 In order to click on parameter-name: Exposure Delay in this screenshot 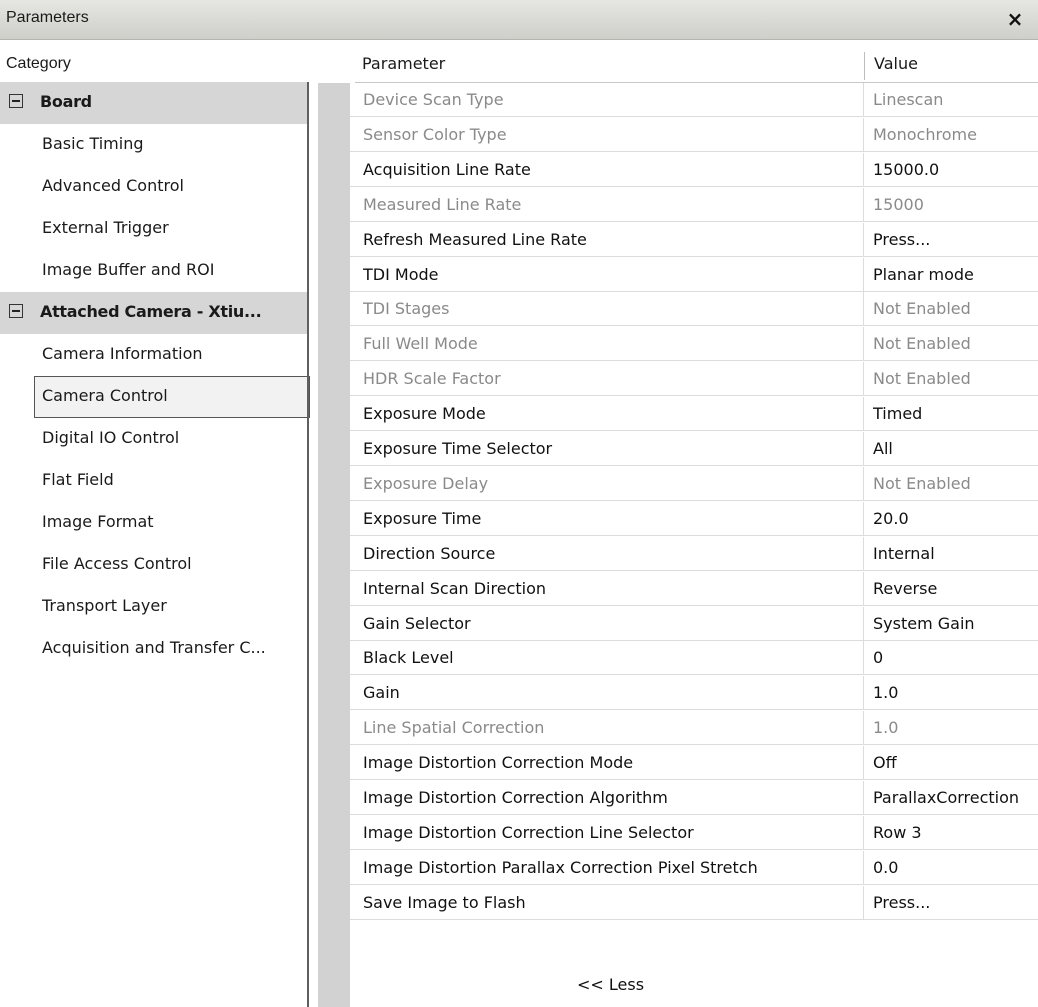, I will do `click(426, 483)`.